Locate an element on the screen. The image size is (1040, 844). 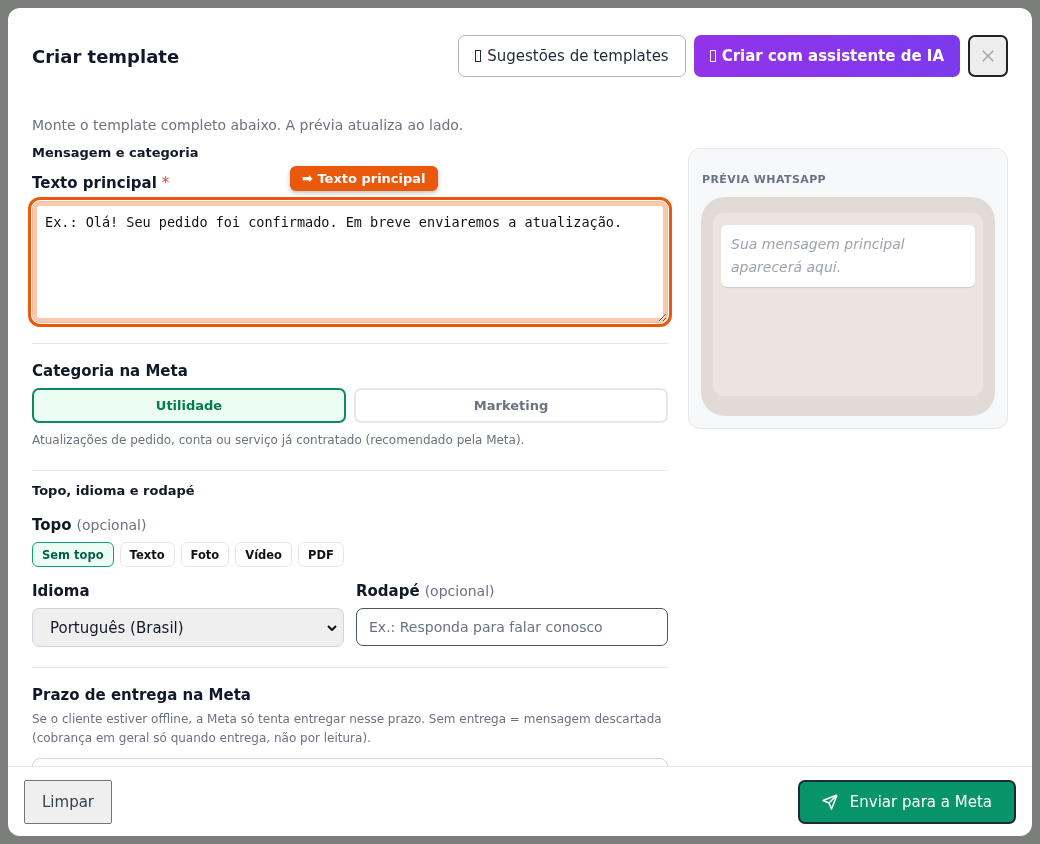
close-button is located at coordinates (988, 56).